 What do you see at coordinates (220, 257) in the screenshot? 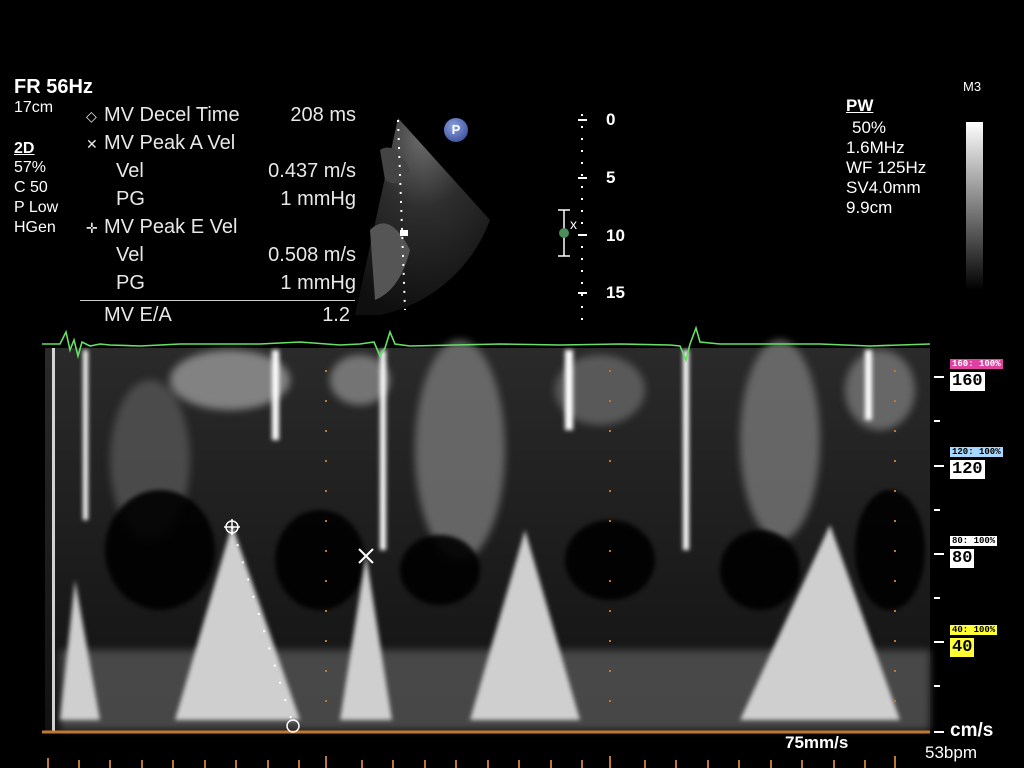
I see `measurement-row: Vel 0.508 m/s` at bounding box center [220, 257].